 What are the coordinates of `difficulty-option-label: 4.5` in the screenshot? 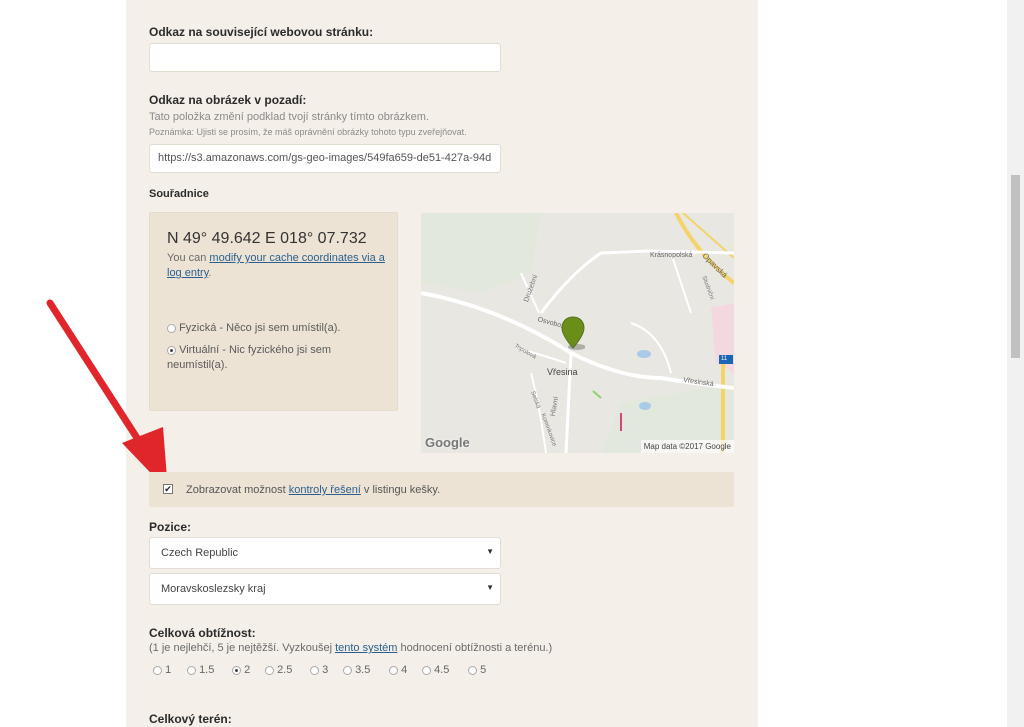 It's located at (442, 670).